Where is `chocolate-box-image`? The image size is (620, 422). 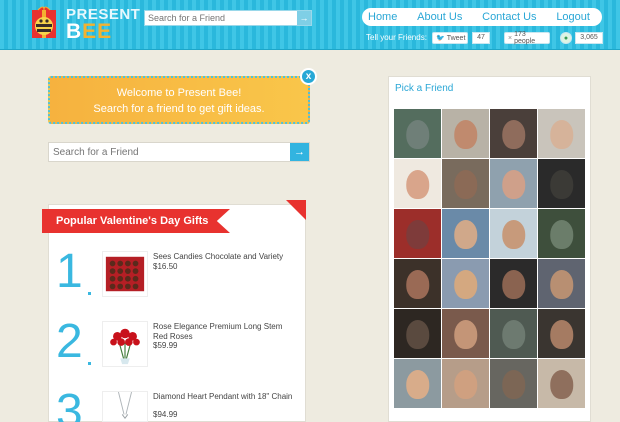 chocolate-box-image is located at coordinates (125, 274).